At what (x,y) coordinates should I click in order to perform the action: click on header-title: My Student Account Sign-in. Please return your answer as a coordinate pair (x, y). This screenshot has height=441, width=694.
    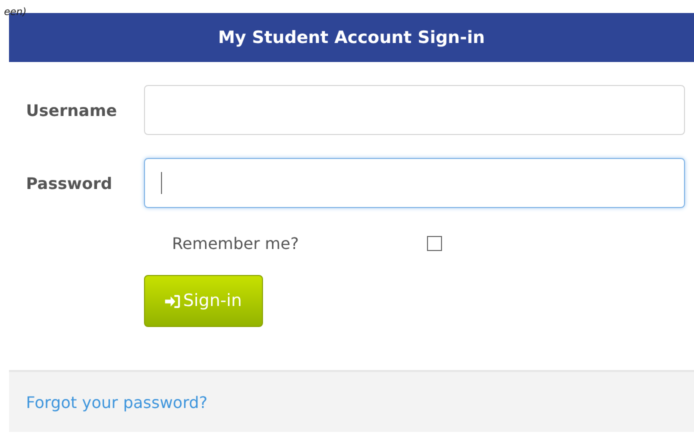
    Looking at the image, I should click on (351, 38).